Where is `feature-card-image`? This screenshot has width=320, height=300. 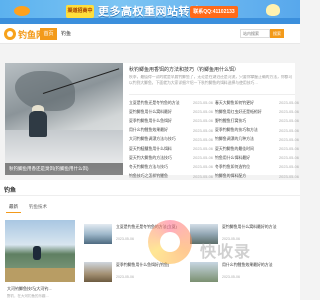 feature-card-image is located at coordinates (40, 251).